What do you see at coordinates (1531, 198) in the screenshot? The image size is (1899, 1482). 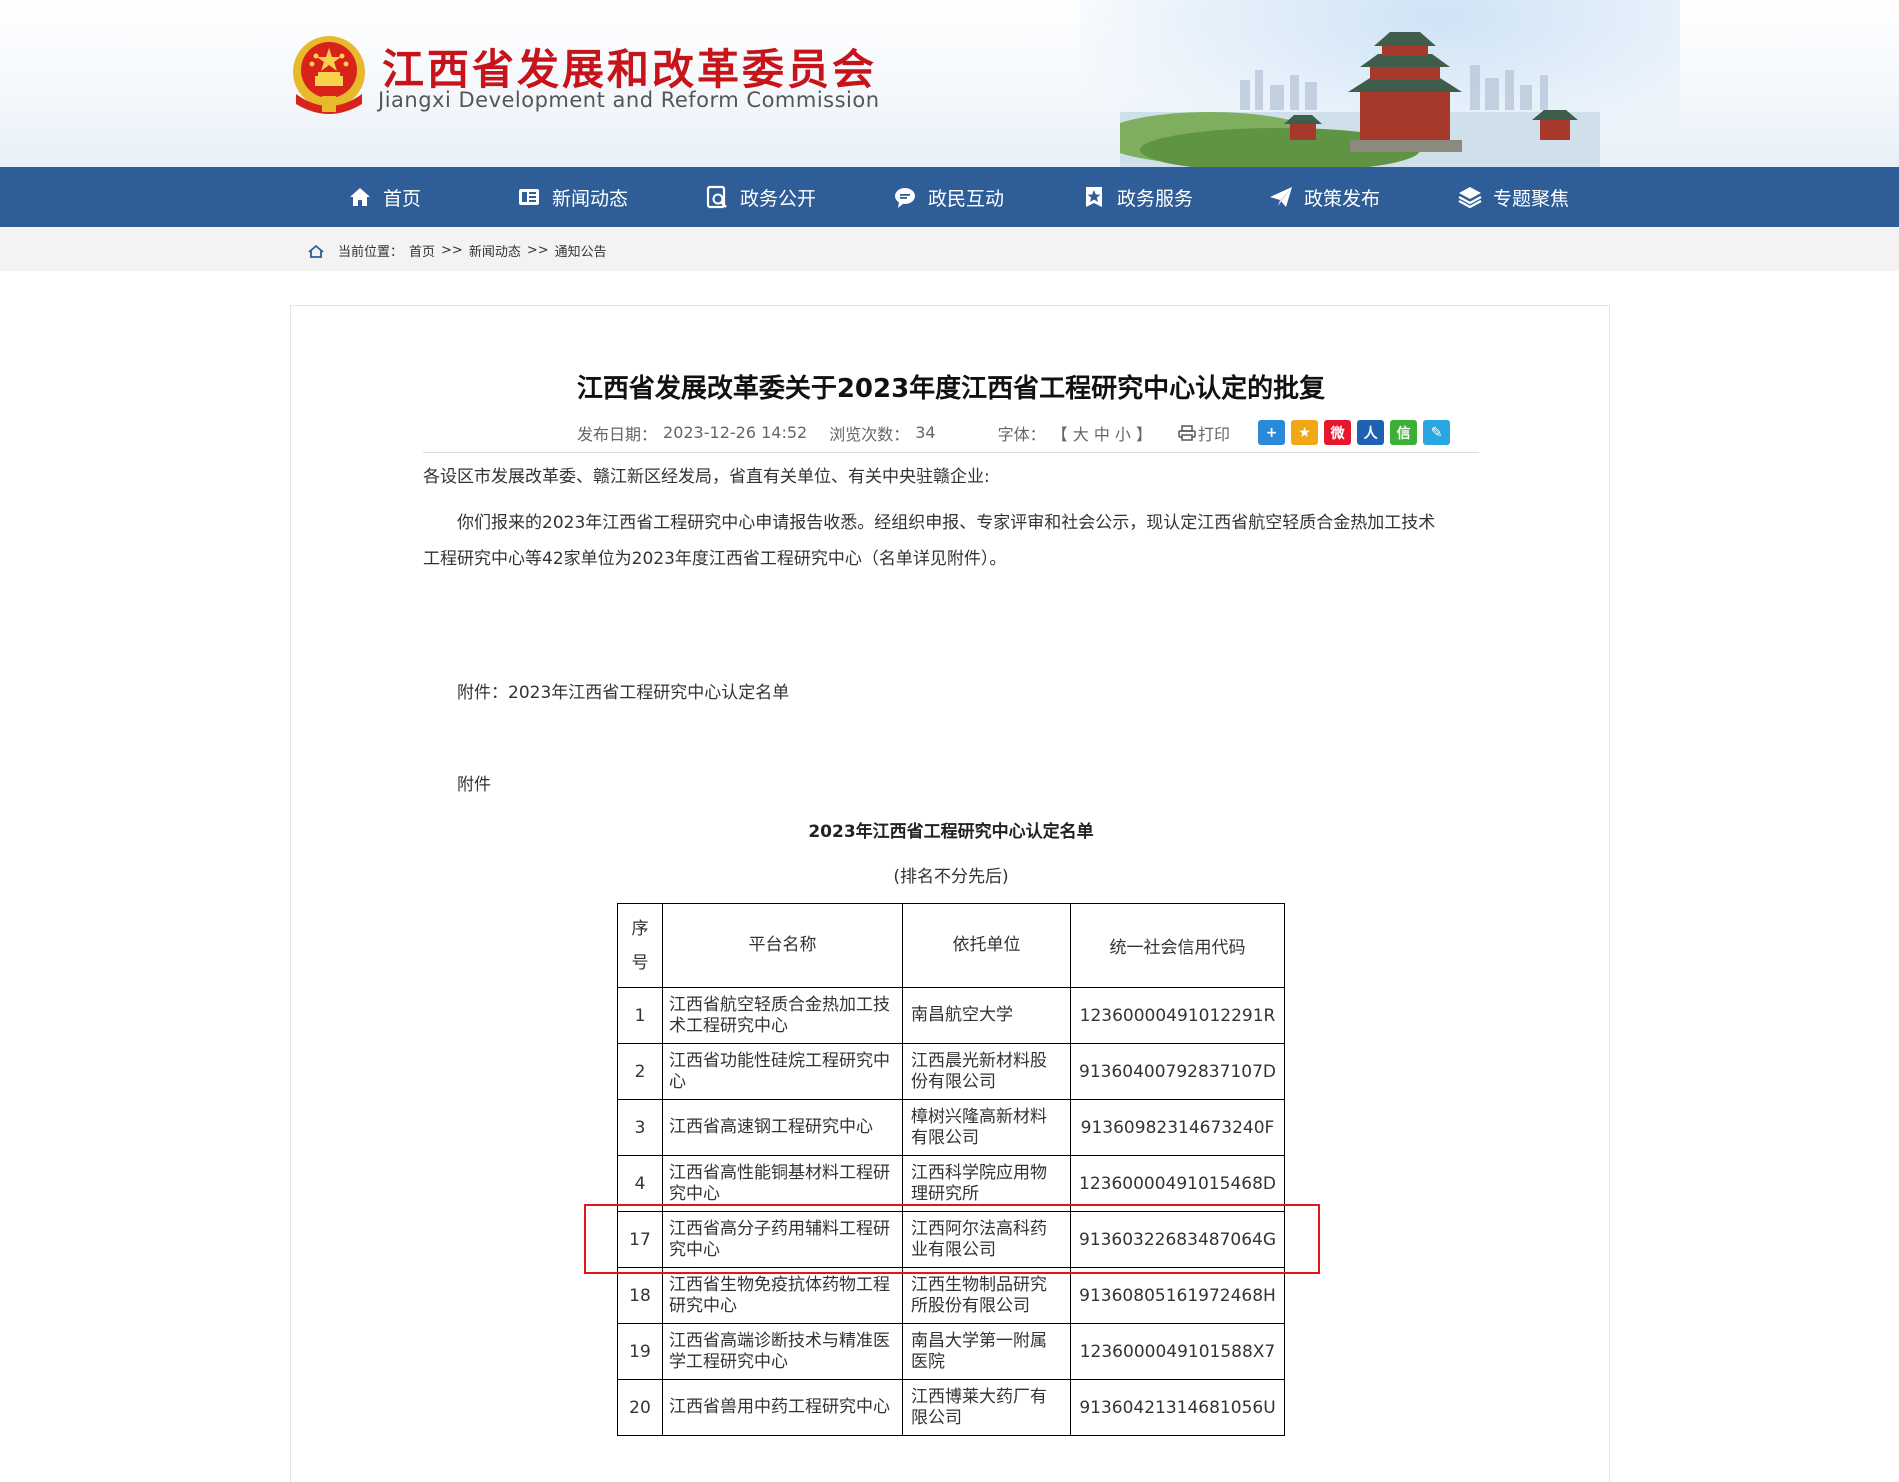 I see `nav-label: 专题聚焦` at bounding box center [1531, 198].